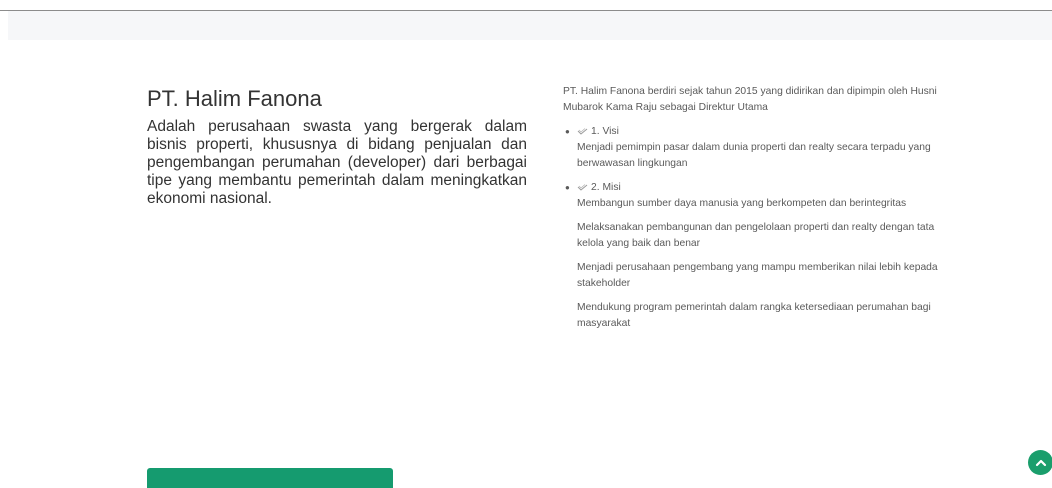  Describe the element at coordinates (606, 187) in the screenshot. I see `misi-title: 2. Misi` at that location.